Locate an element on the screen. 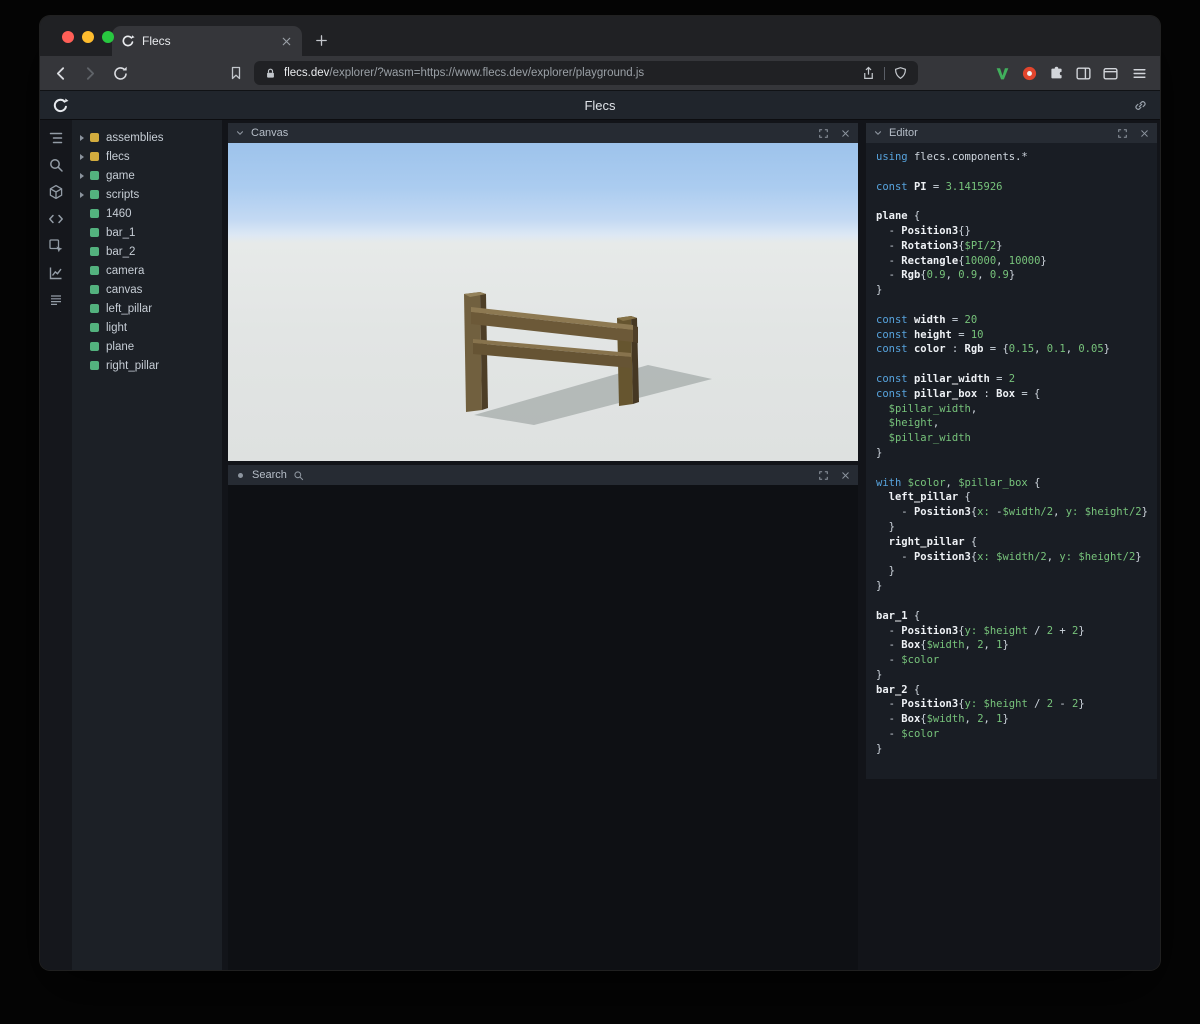 This screenshot has height=1024, width=1200. code-line: $pillar_width, is located at coordinates (1012, 409).